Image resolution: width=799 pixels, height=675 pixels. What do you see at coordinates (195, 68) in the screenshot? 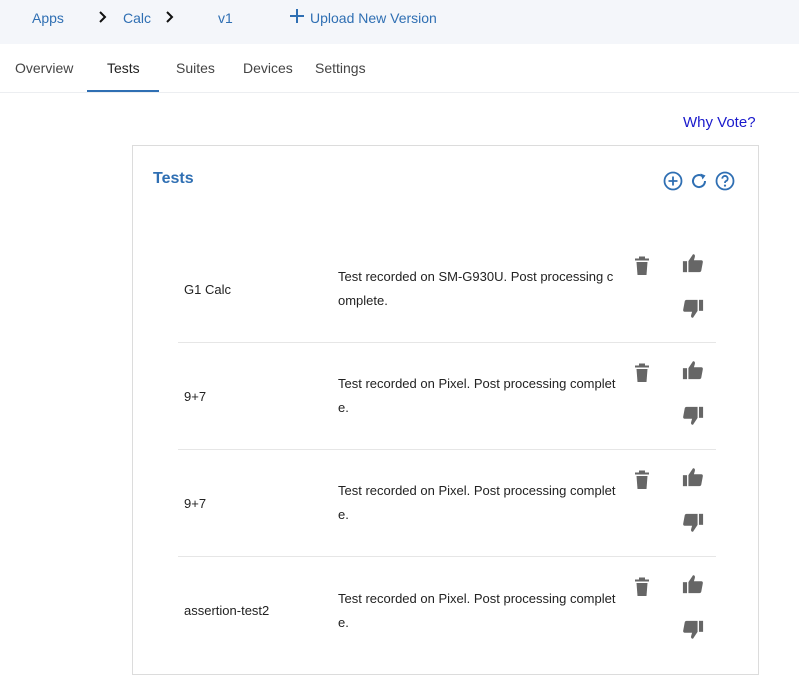
I see `tab-suites: Suites` at bounding box center [195, 68].